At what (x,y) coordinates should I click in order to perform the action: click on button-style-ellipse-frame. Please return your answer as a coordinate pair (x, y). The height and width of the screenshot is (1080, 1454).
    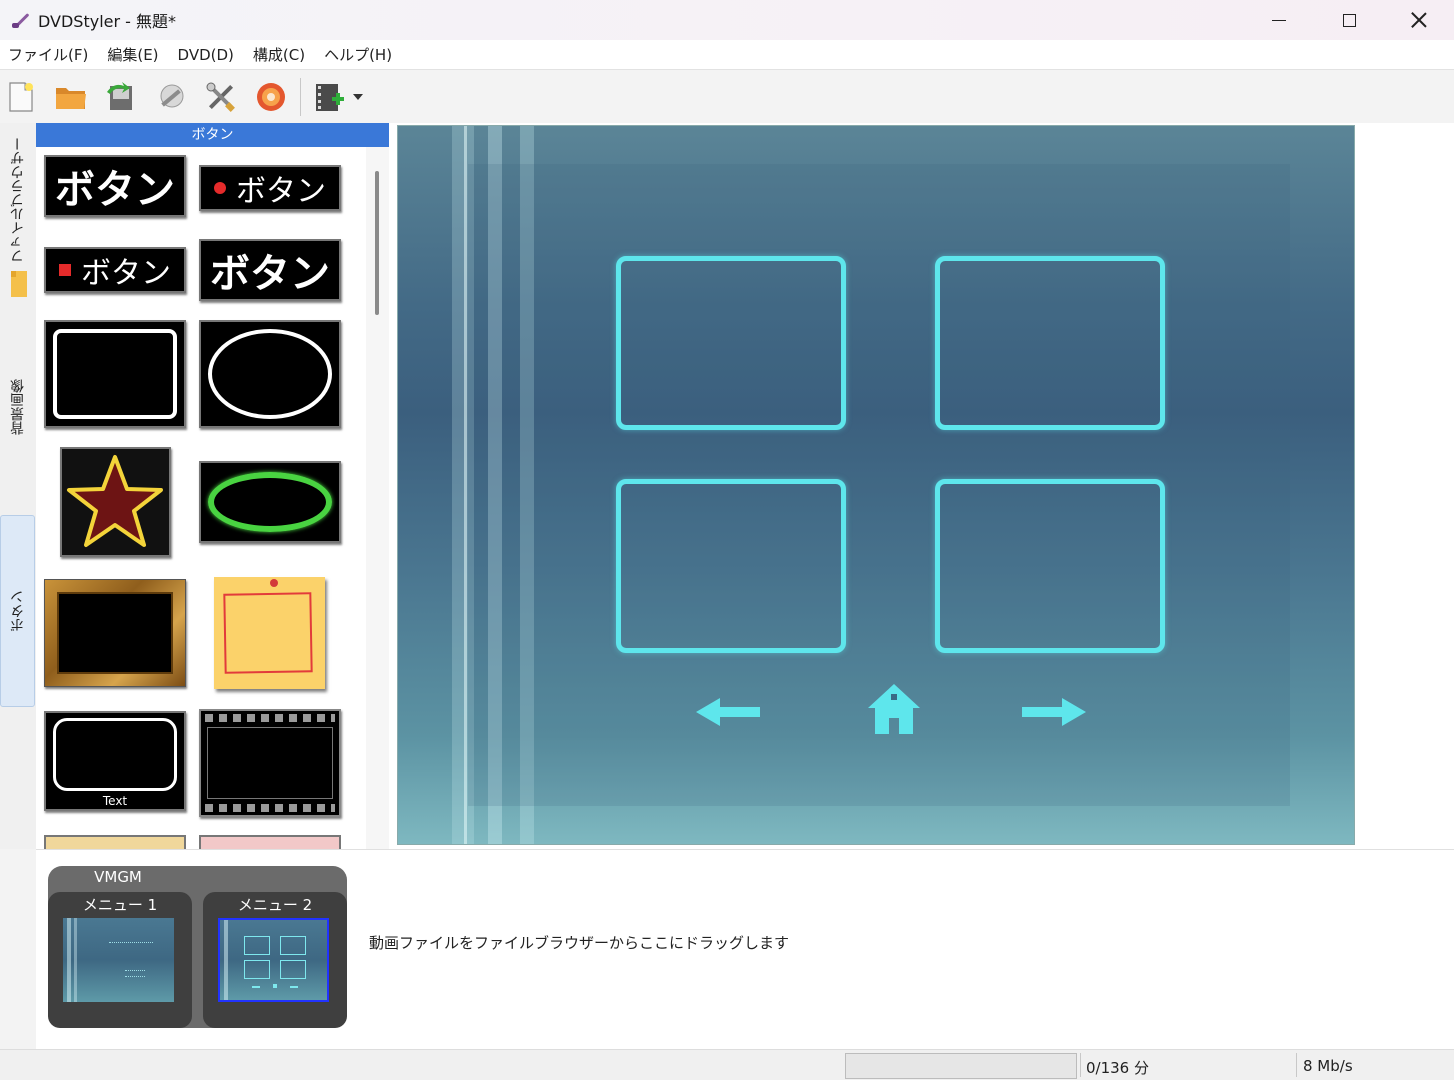
    Looking at the image, I should click on (270, 374).